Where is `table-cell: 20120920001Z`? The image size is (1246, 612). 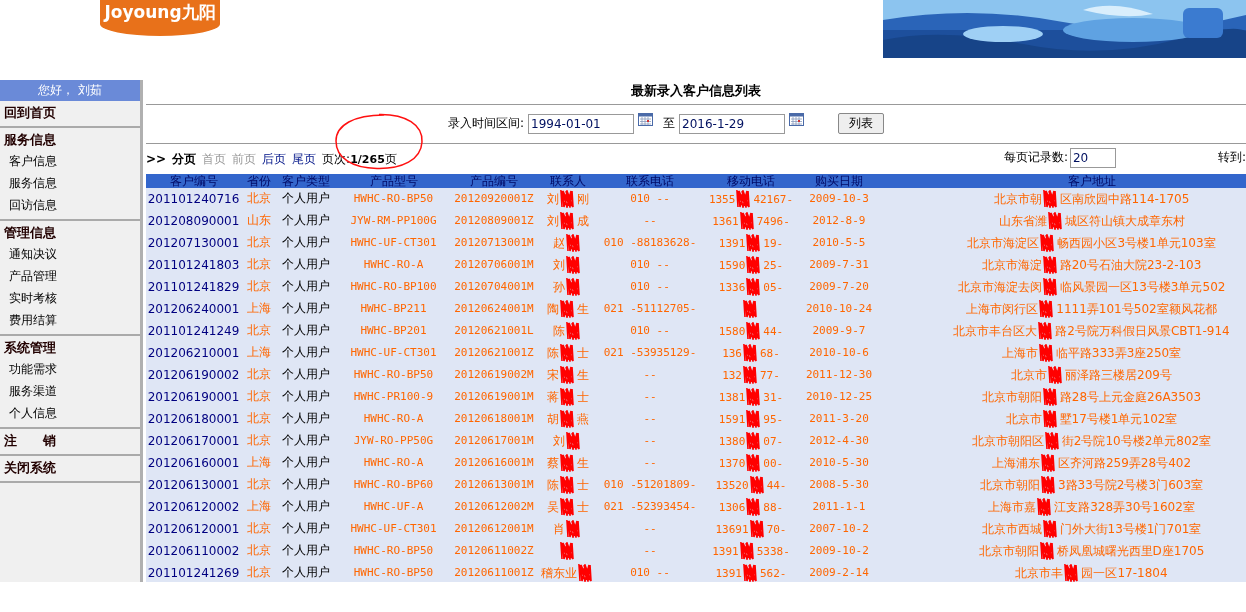 table-cell: 20120920001Z is located at coordinates (494, 198).